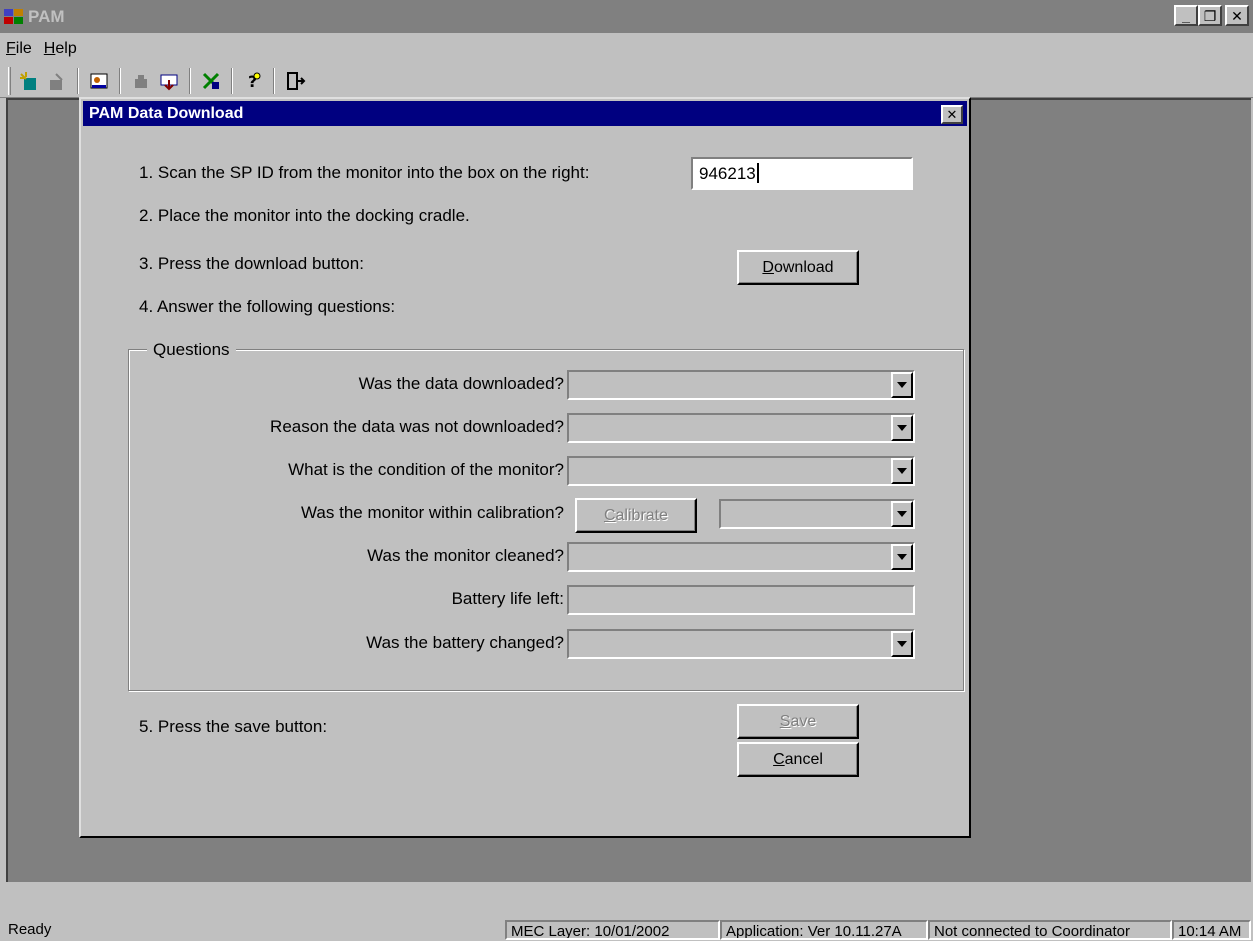  Describe the element at coordinates (757, 173) in the screenshot. I see `text-caret` at that location.